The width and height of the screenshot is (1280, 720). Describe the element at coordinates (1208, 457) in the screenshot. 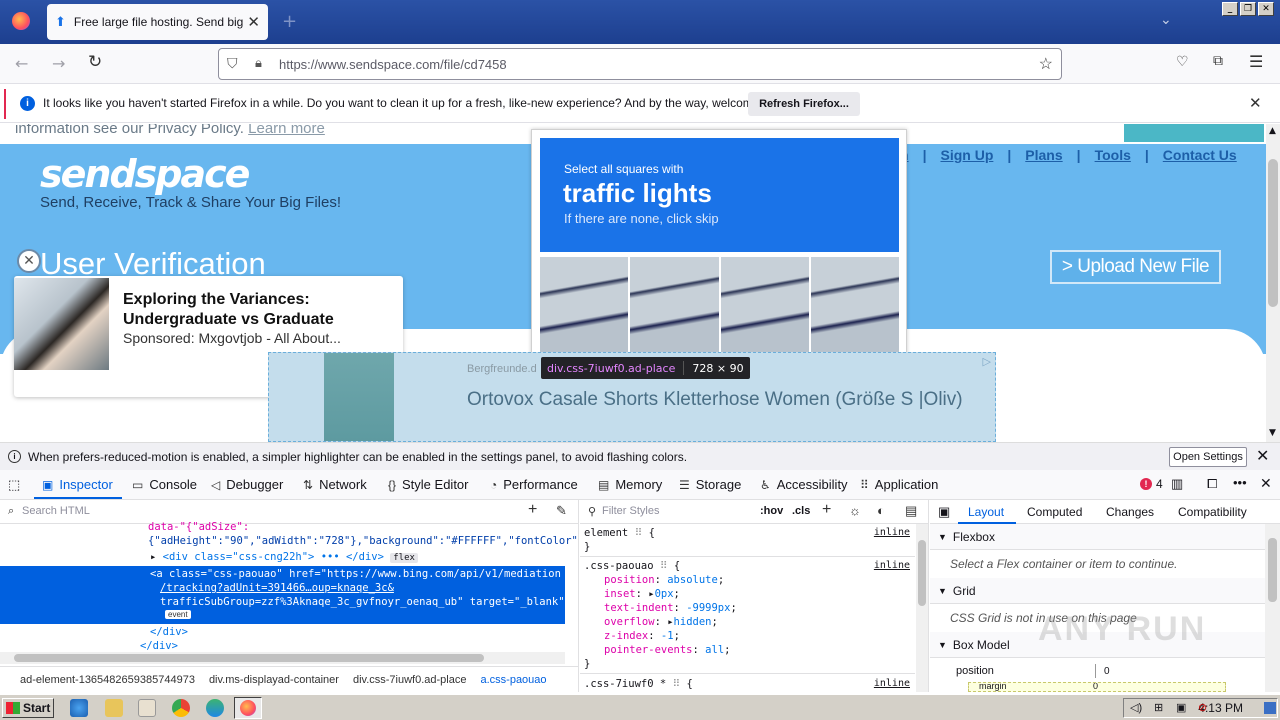

I see `open-settings-button: Open Settings` at that location.